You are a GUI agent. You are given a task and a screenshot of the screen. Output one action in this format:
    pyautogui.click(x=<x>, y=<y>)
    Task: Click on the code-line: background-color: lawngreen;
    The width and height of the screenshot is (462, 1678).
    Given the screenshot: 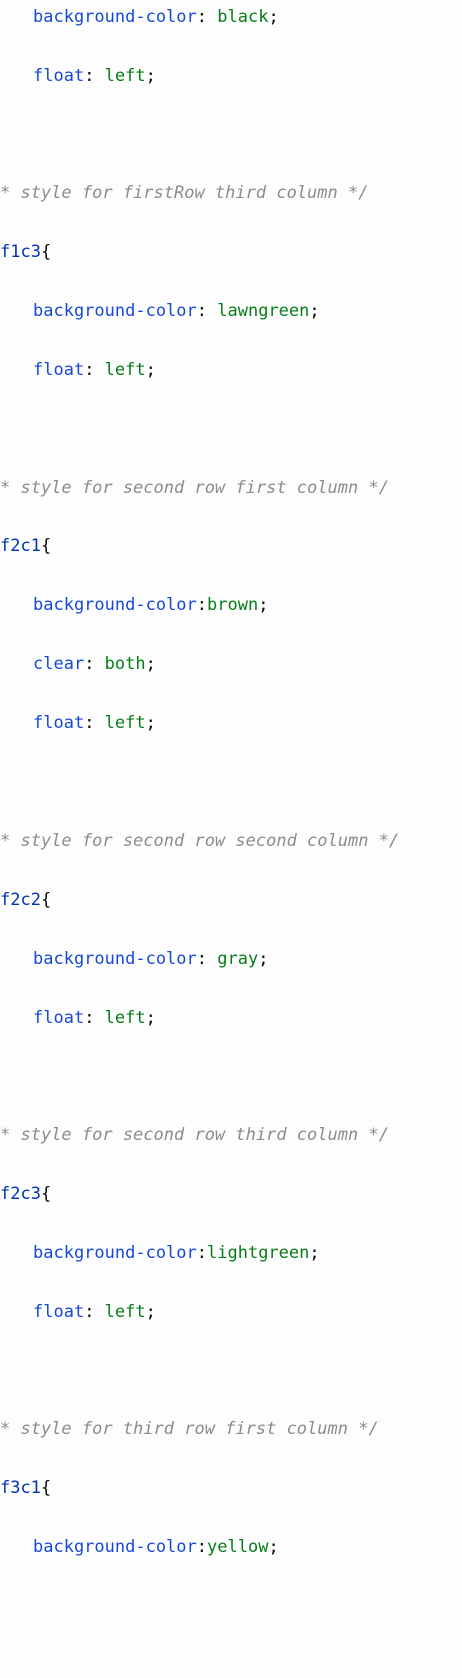 What is the action you would take?
    pyautogui.click(x=176, y=311)
    